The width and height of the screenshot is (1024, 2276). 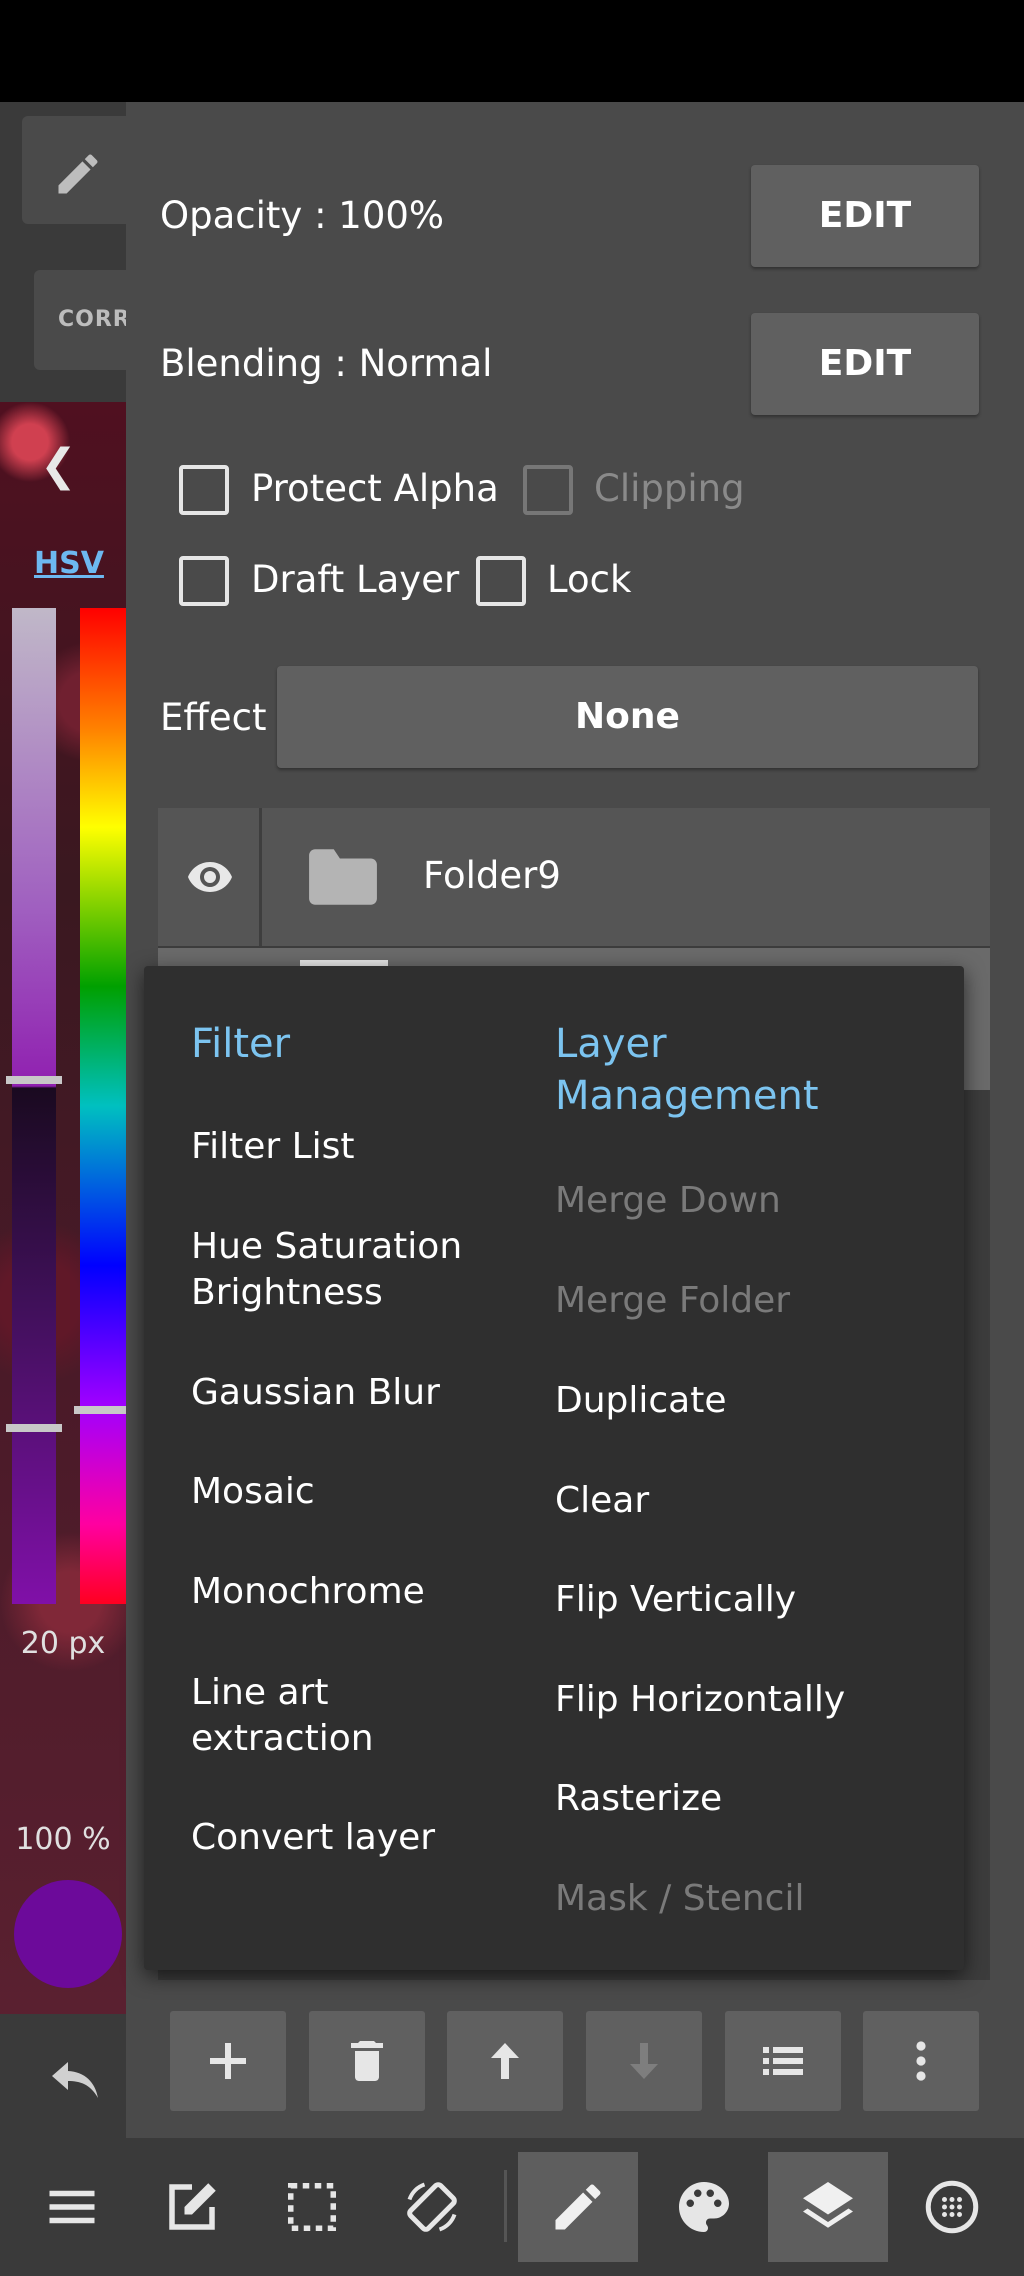 What do you see at coordinates (326, 363) in the screenshot?
I see `blending-label: Blending : Normal` at bounding box center [326, 363].